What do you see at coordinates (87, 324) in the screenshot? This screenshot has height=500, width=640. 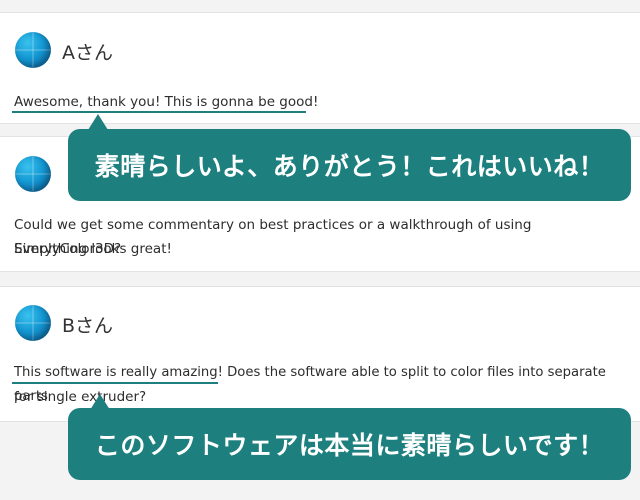 I see `comment-username: Bさん` at bounding box center [87, 324].